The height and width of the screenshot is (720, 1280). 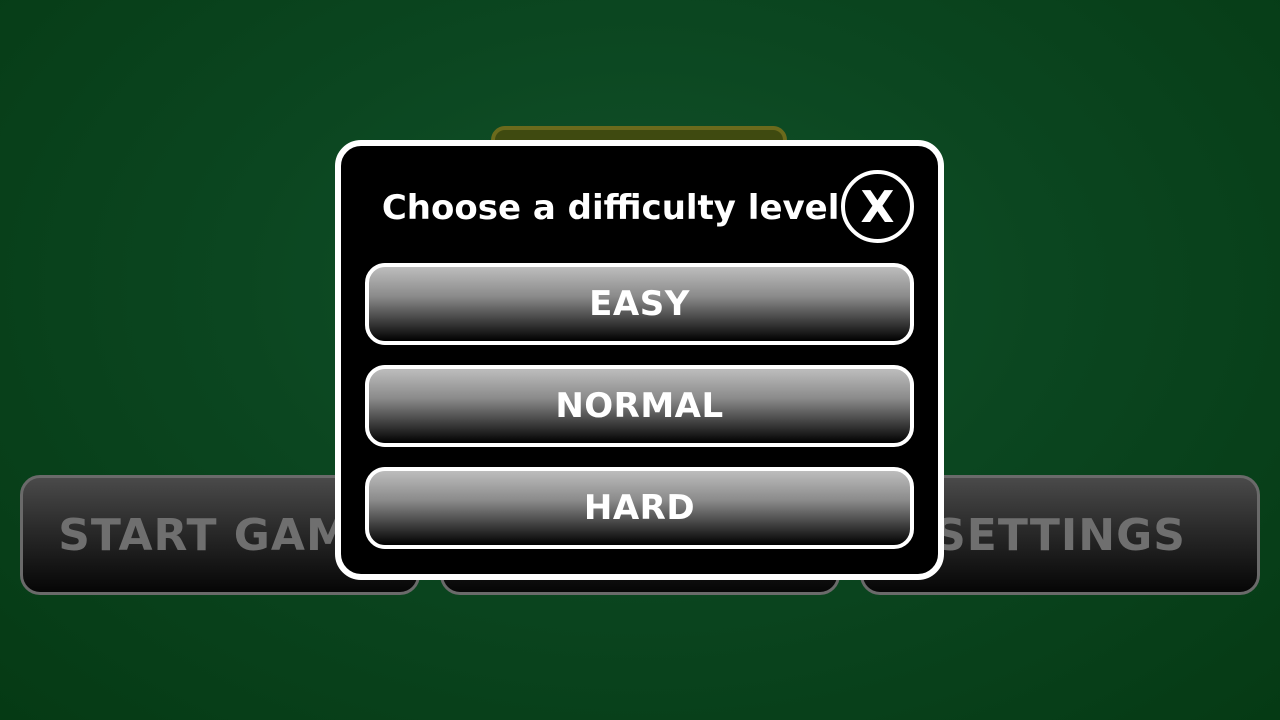 I want to click on start-game-label: START GAME, so click(x=220, y=535).